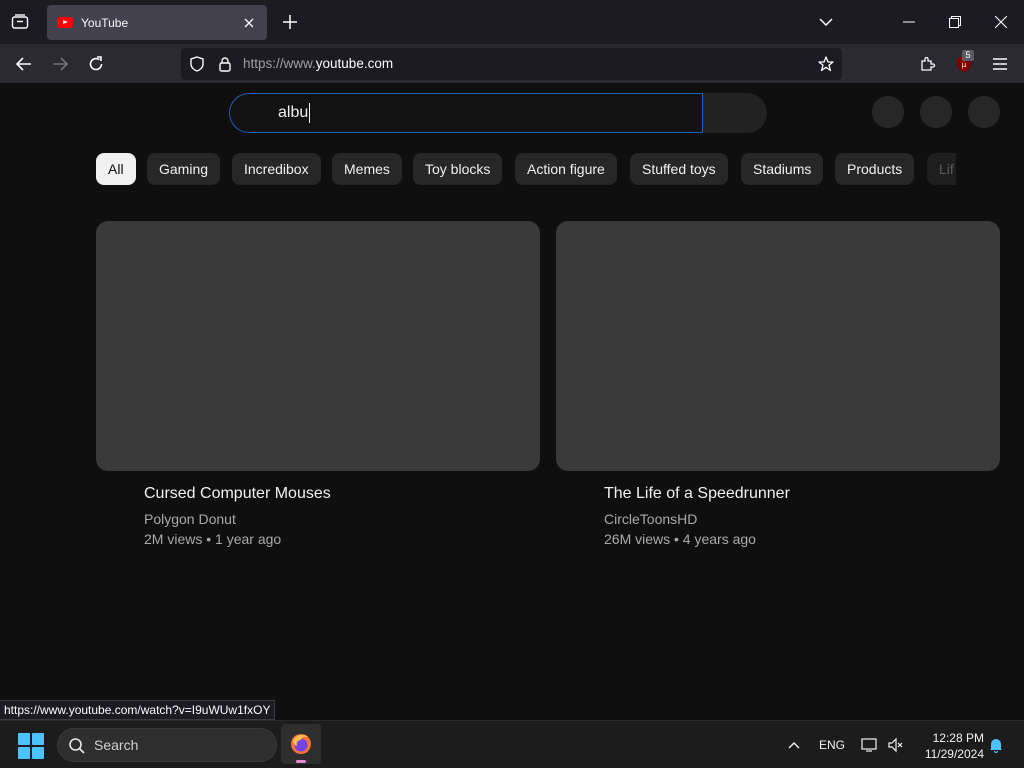 This screenshot has height=768, width=1024. What do you see at coordinates (301, 744) in the screenshot?
I see `firefox-taskbar-icon` at bounding box center [301, 744].